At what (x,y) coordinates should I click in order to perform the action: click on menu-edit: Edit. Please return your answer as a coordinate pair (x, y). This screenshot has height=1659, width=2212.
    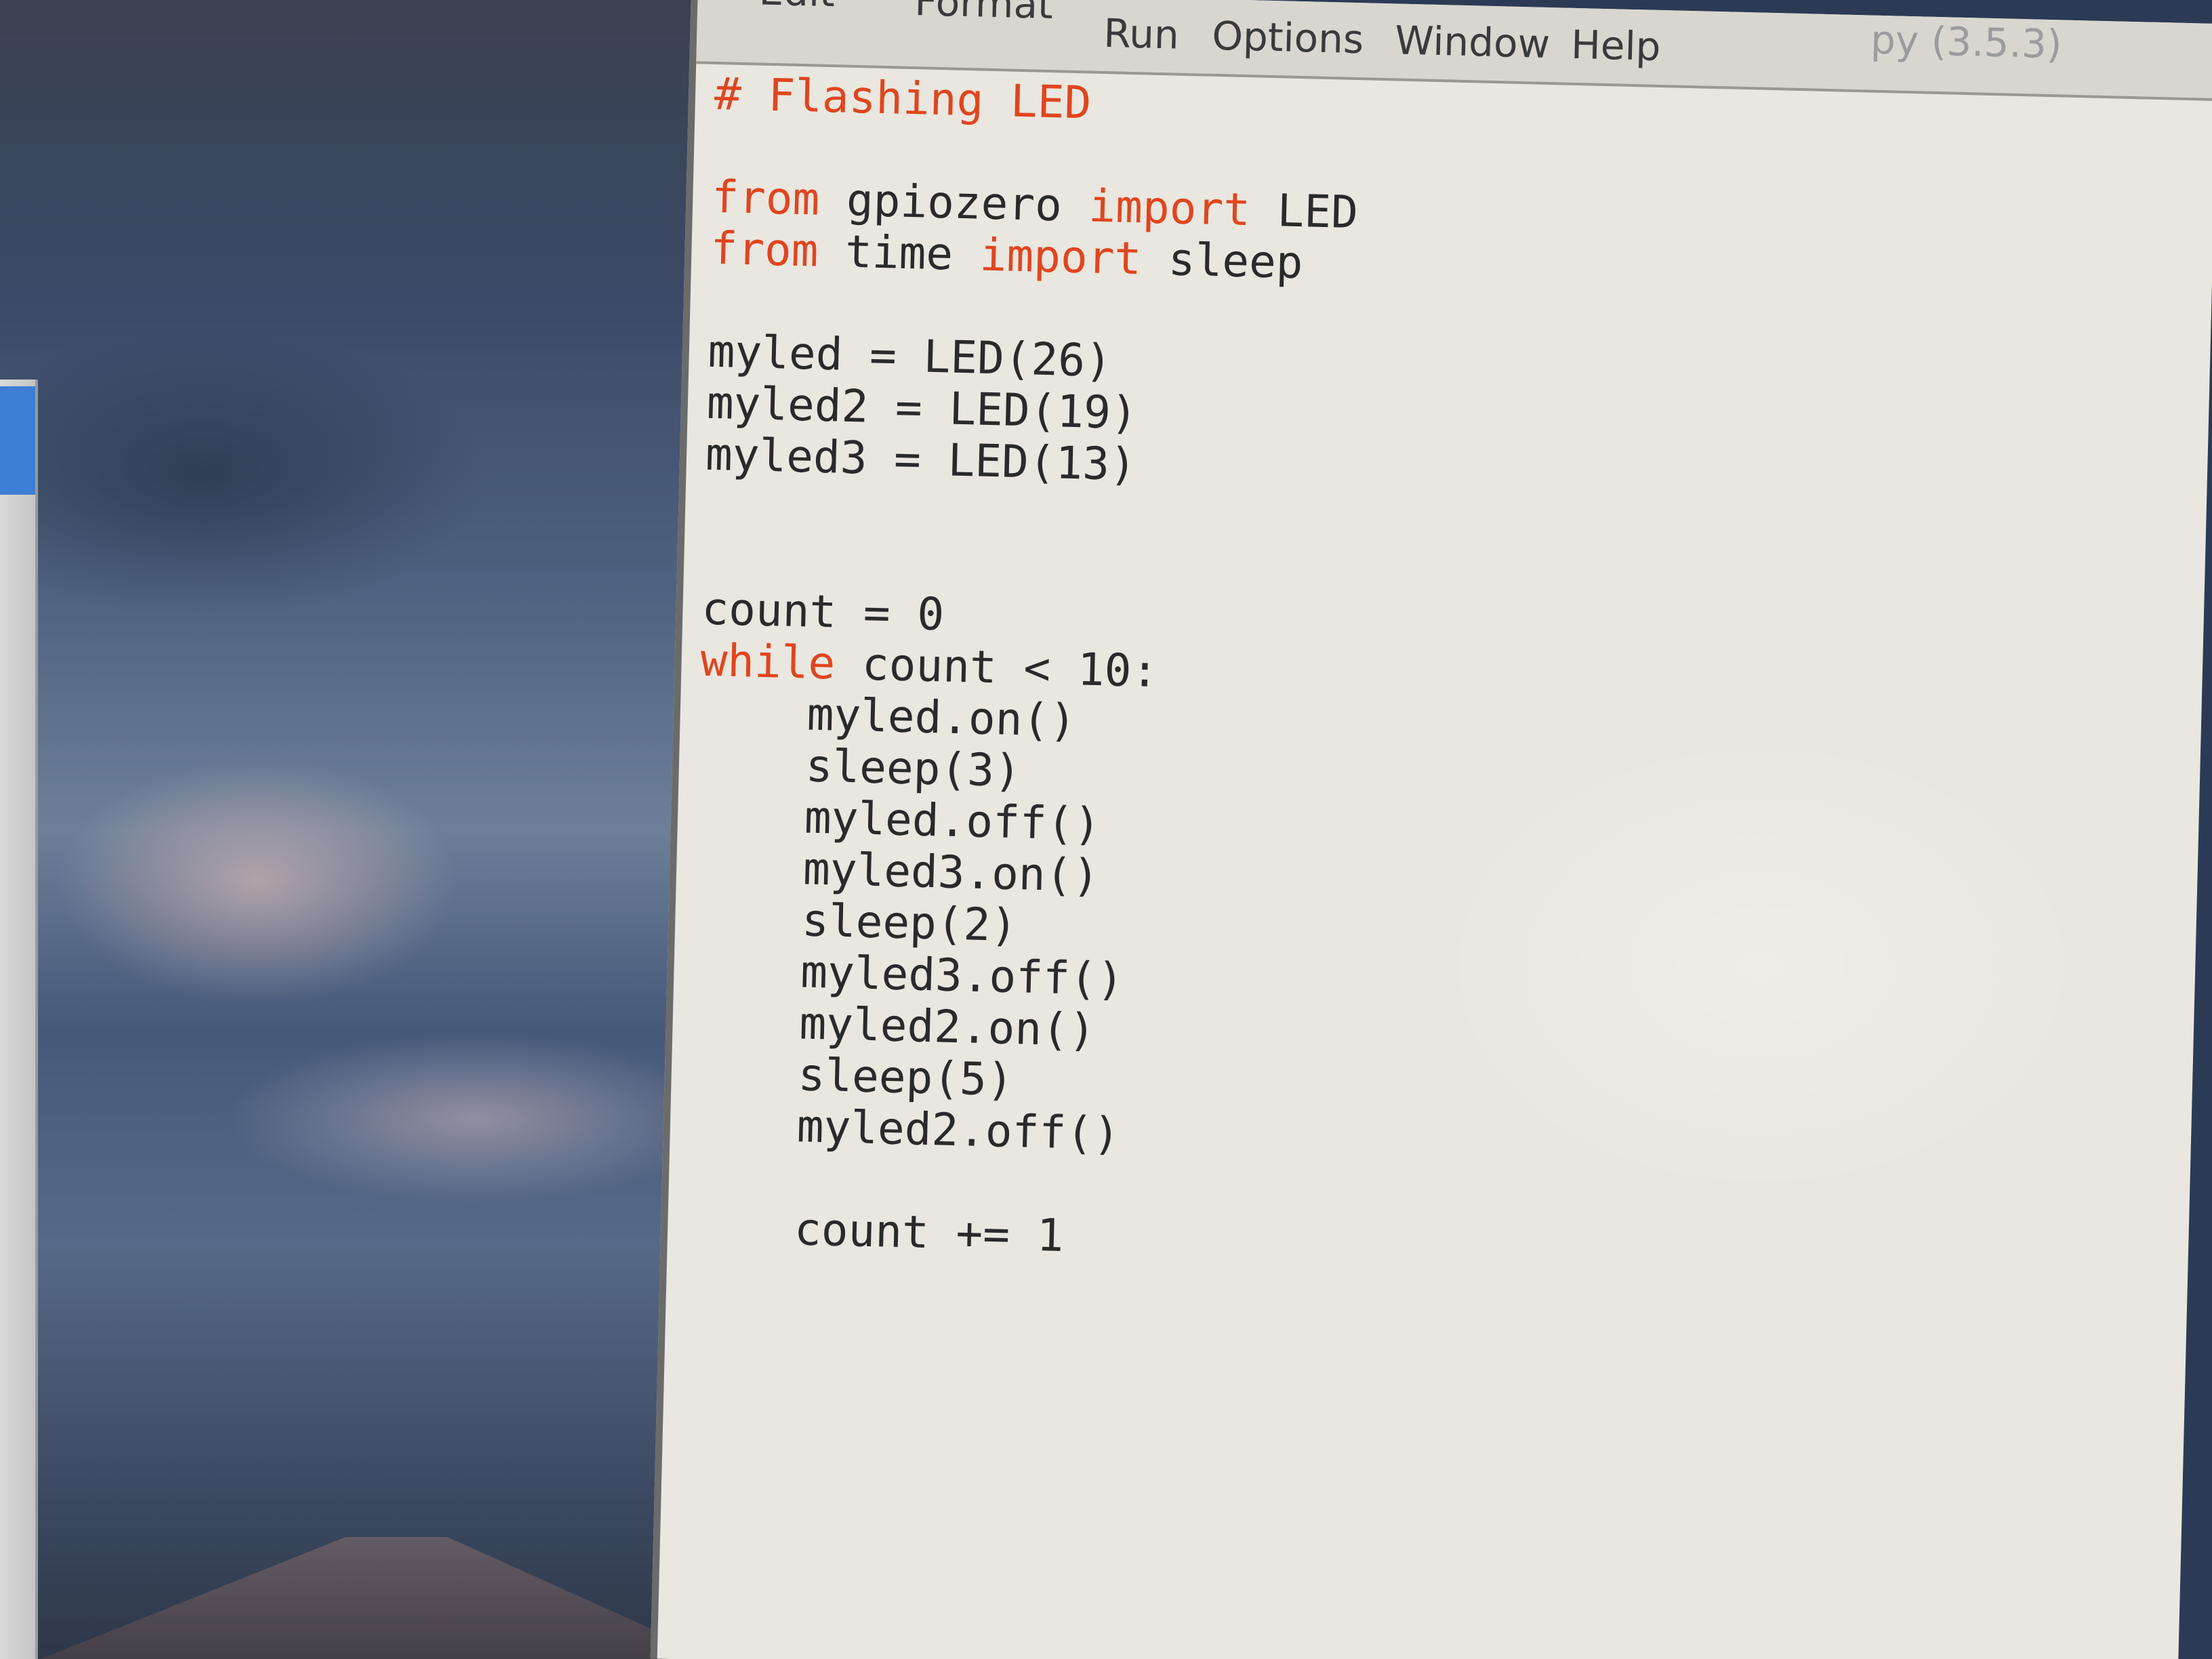
    Looking at the image, I should click on (797, 8).